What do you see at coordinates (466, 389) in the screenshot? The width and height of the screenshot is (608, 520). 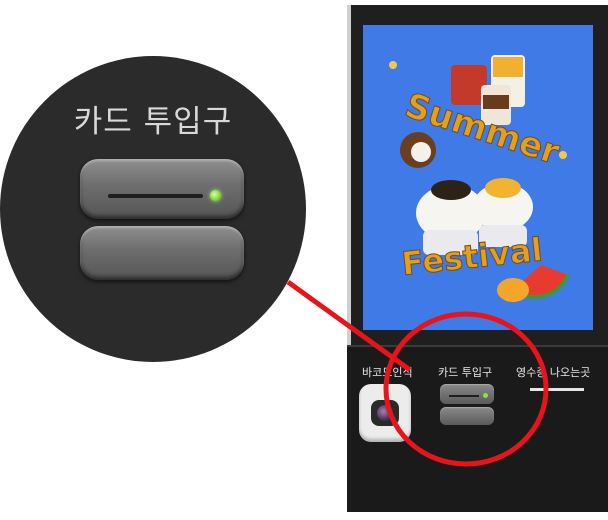 I see `highlight-circle` at bounding box center [466, 389].